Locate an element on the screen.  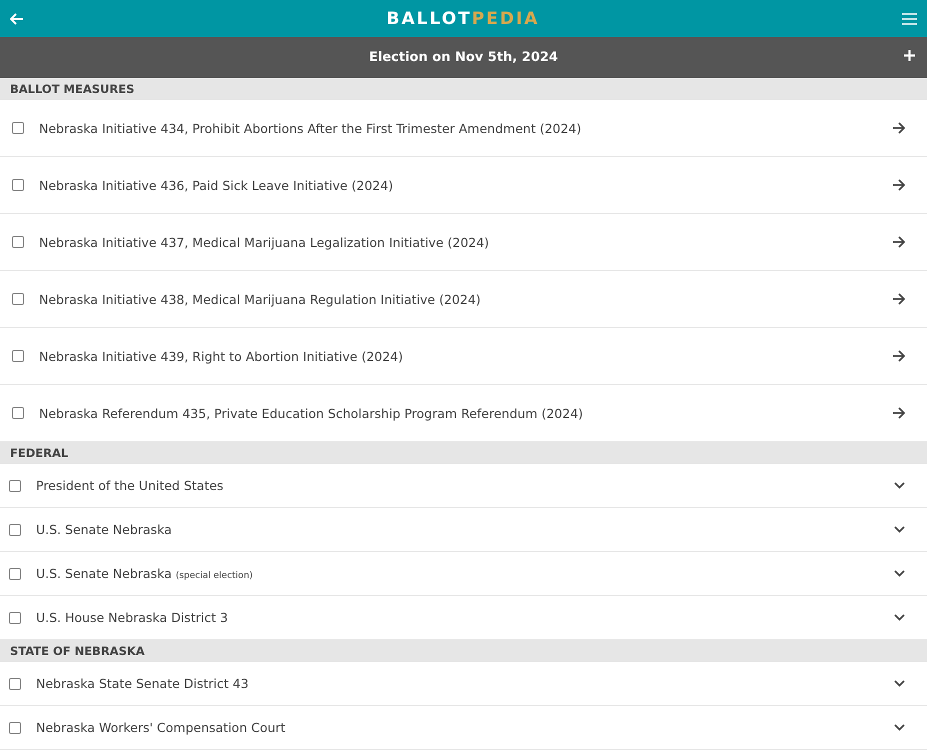
row-label: Nebraska State Senate District 43 is located at coordinates (143, 683).